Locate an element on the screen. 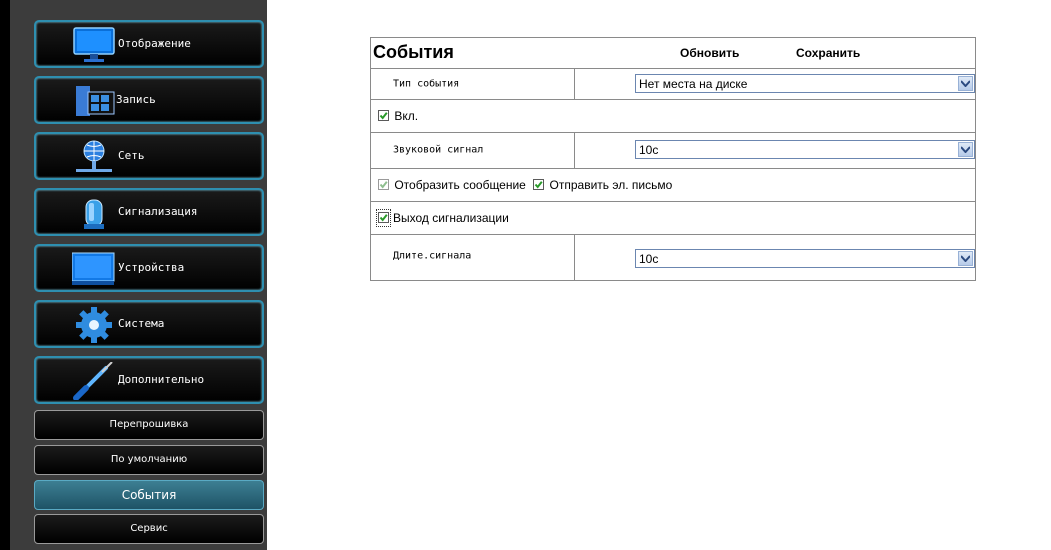 The height and width of the screenshot is (550, 1051). alarm-out-label: Выход сигнализации is located at coordinates (451, 218).